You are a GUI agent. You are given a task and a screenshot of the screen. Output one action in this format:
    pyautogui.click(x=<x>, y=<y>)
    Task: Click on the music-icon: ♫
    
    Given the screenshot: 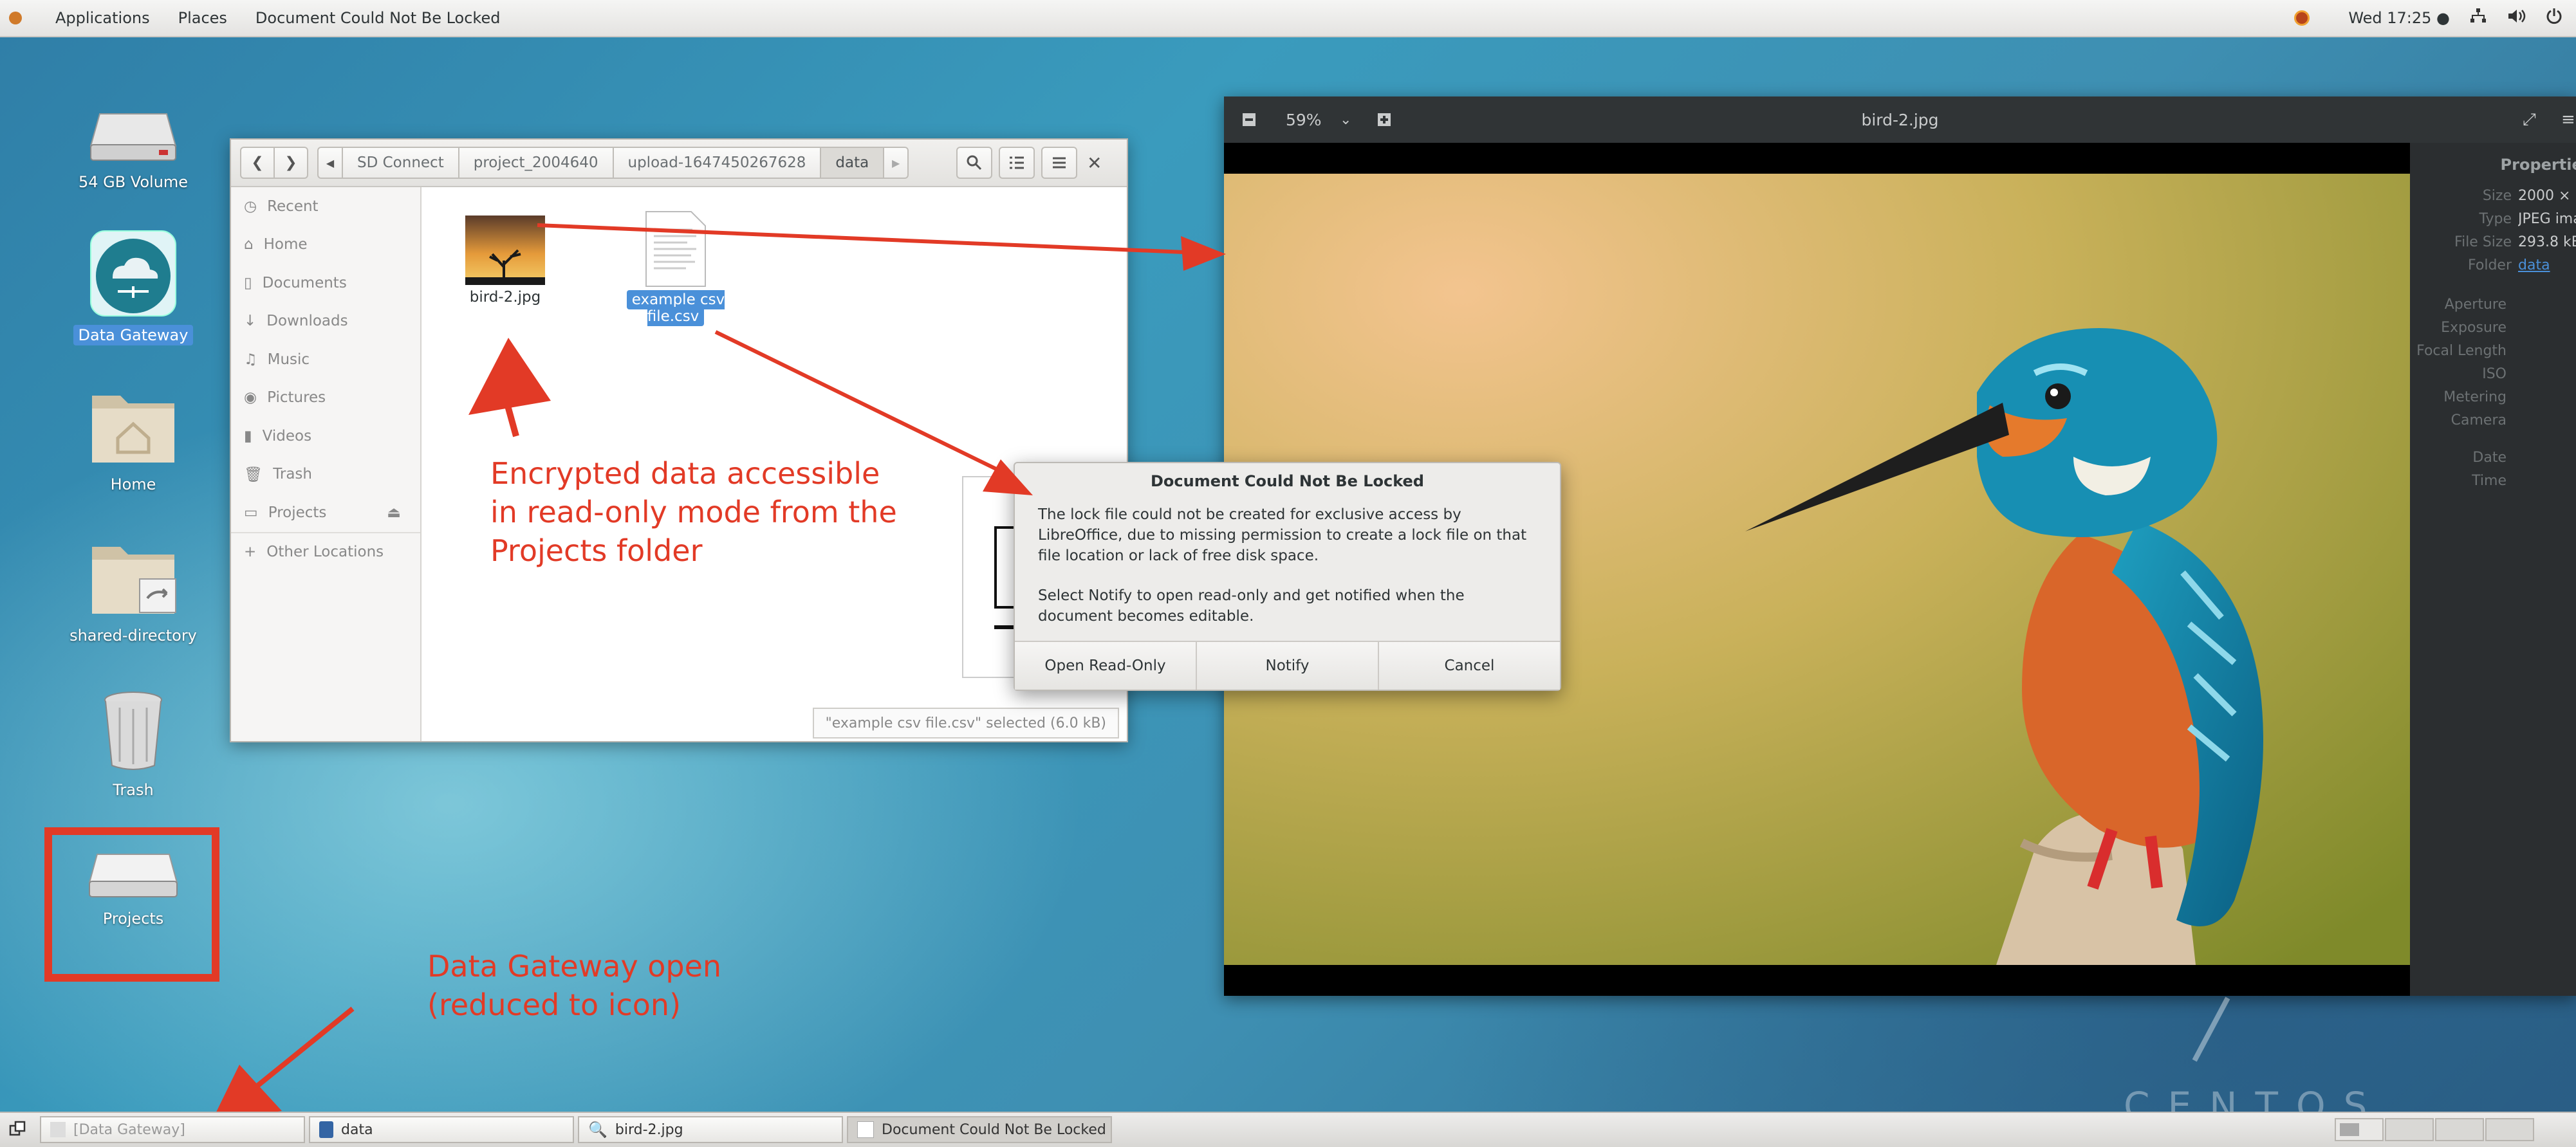 What is the action you would take?
    pyautogui.click(x=250, y=360)
    